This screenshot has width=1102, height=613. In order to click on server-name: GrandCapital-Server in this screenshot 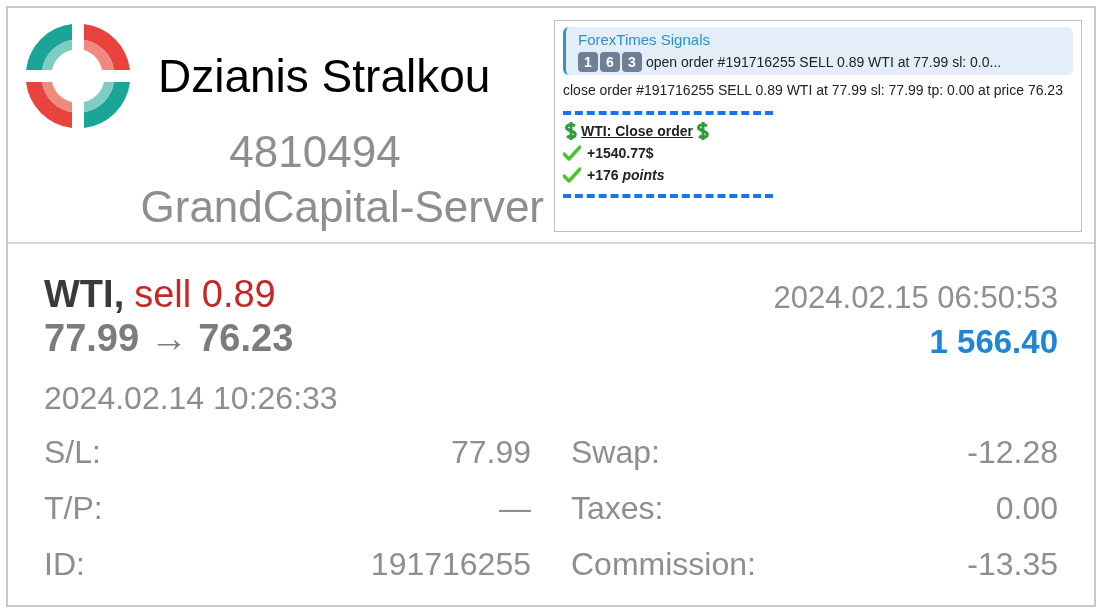, I will do `click(342, 207)`.